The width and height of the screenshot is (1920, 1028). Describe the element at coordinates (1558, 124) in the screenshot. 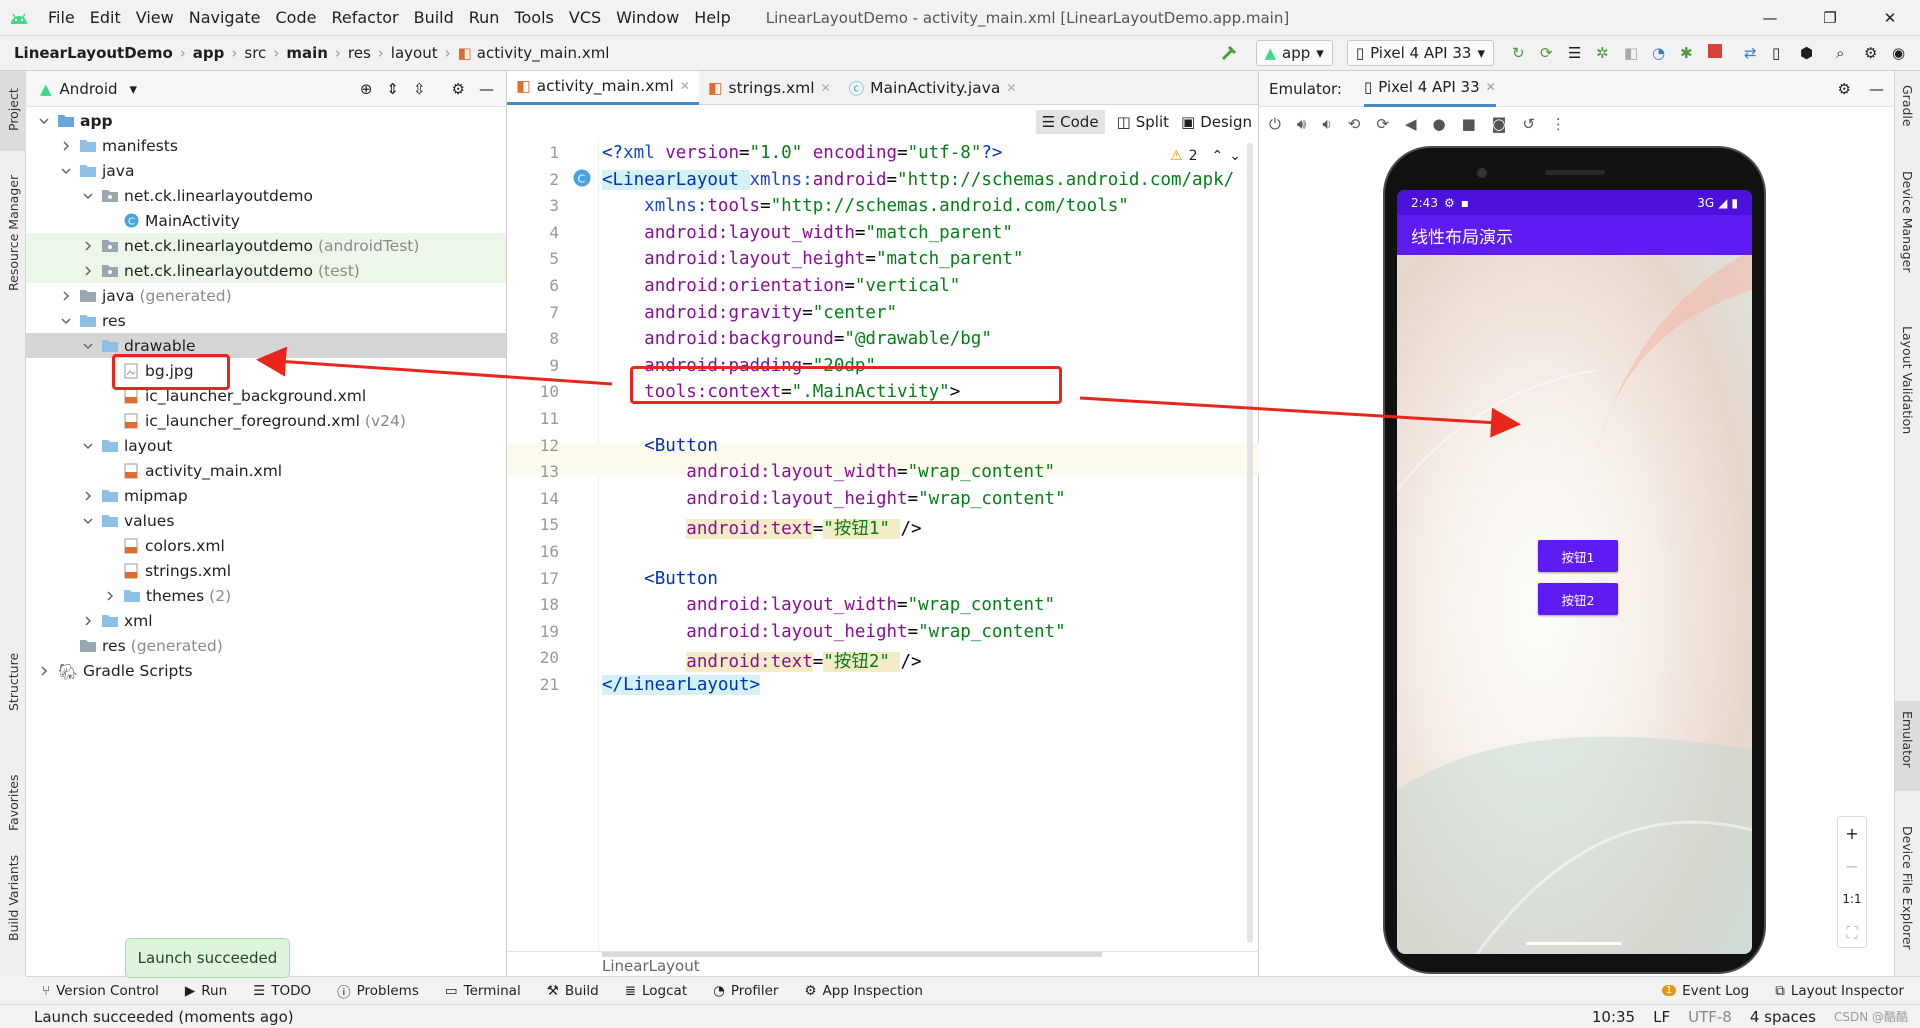

I see `more-options-icon: ⋮` at that location.